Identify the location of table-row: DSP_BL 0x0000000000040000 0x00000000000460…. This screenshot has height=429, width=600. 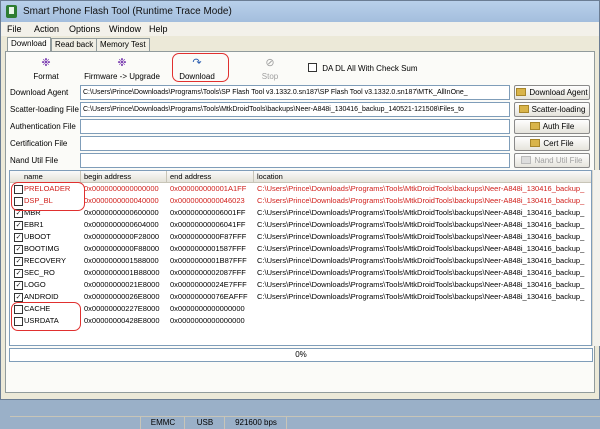
(300, 201).